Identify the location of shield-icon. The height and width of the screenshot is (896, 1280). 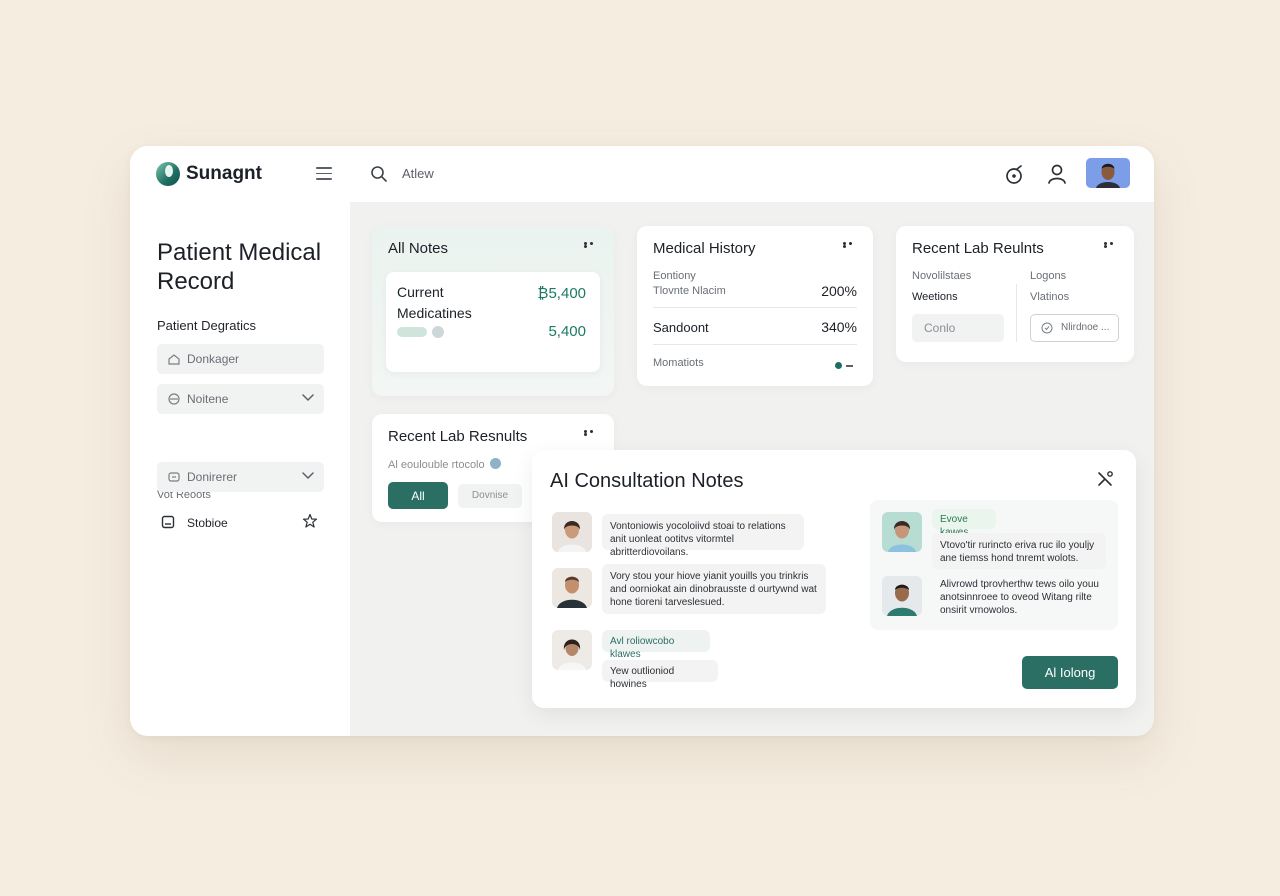
(174, 399).